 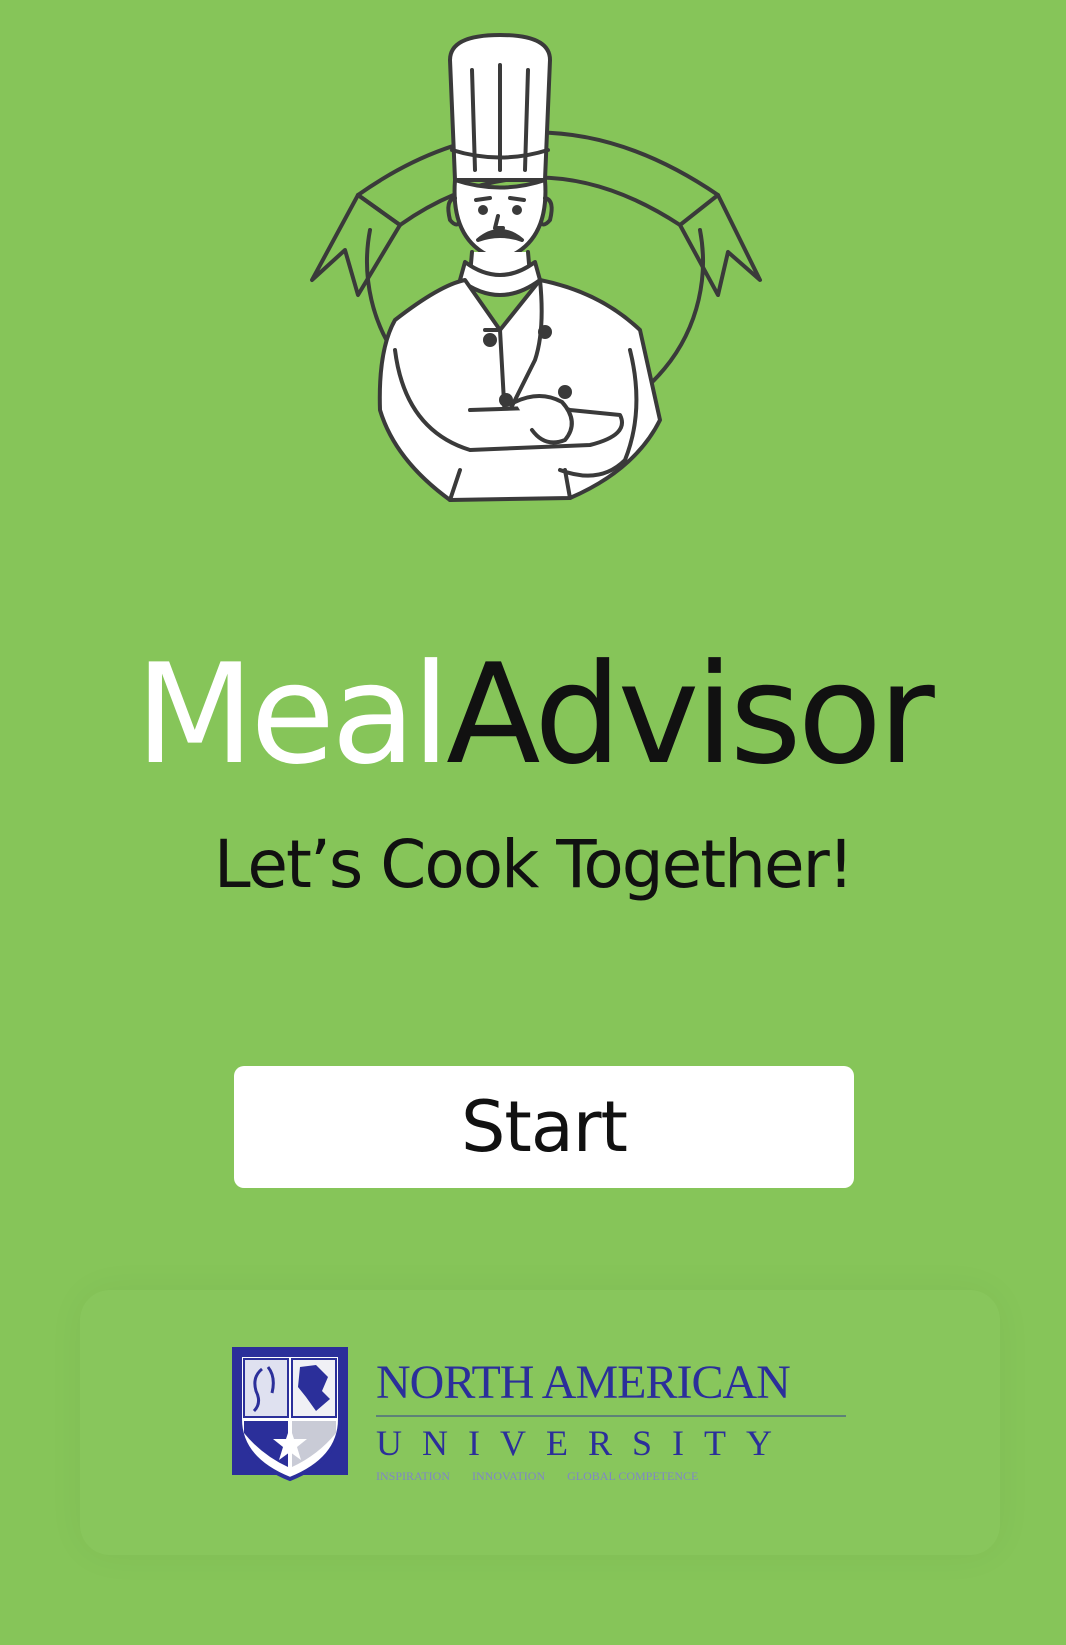 What do you see at coordinates (509, 1476) in the screenshot?
I see `motto-innovation: INNOVATION` at bounding box center [509, 1476].